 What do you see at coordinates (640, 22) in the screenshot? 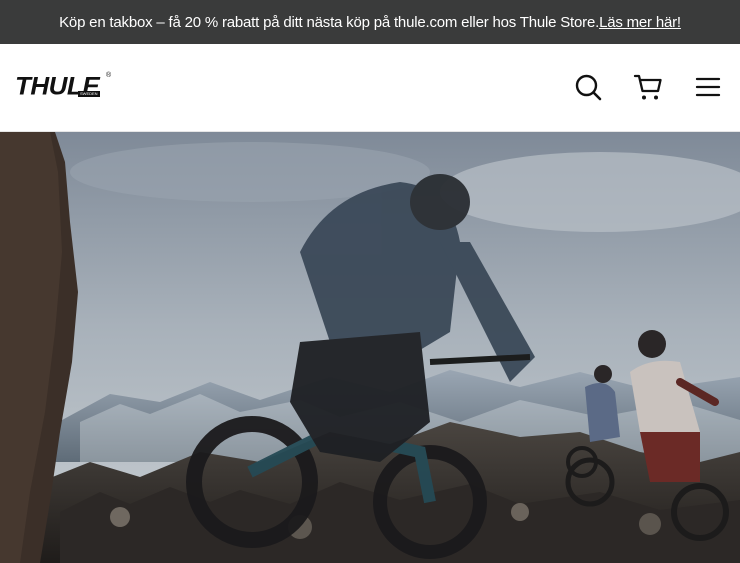
I see `promo-read-more-link: Läs mer här!` at bounding box center [640, 22].